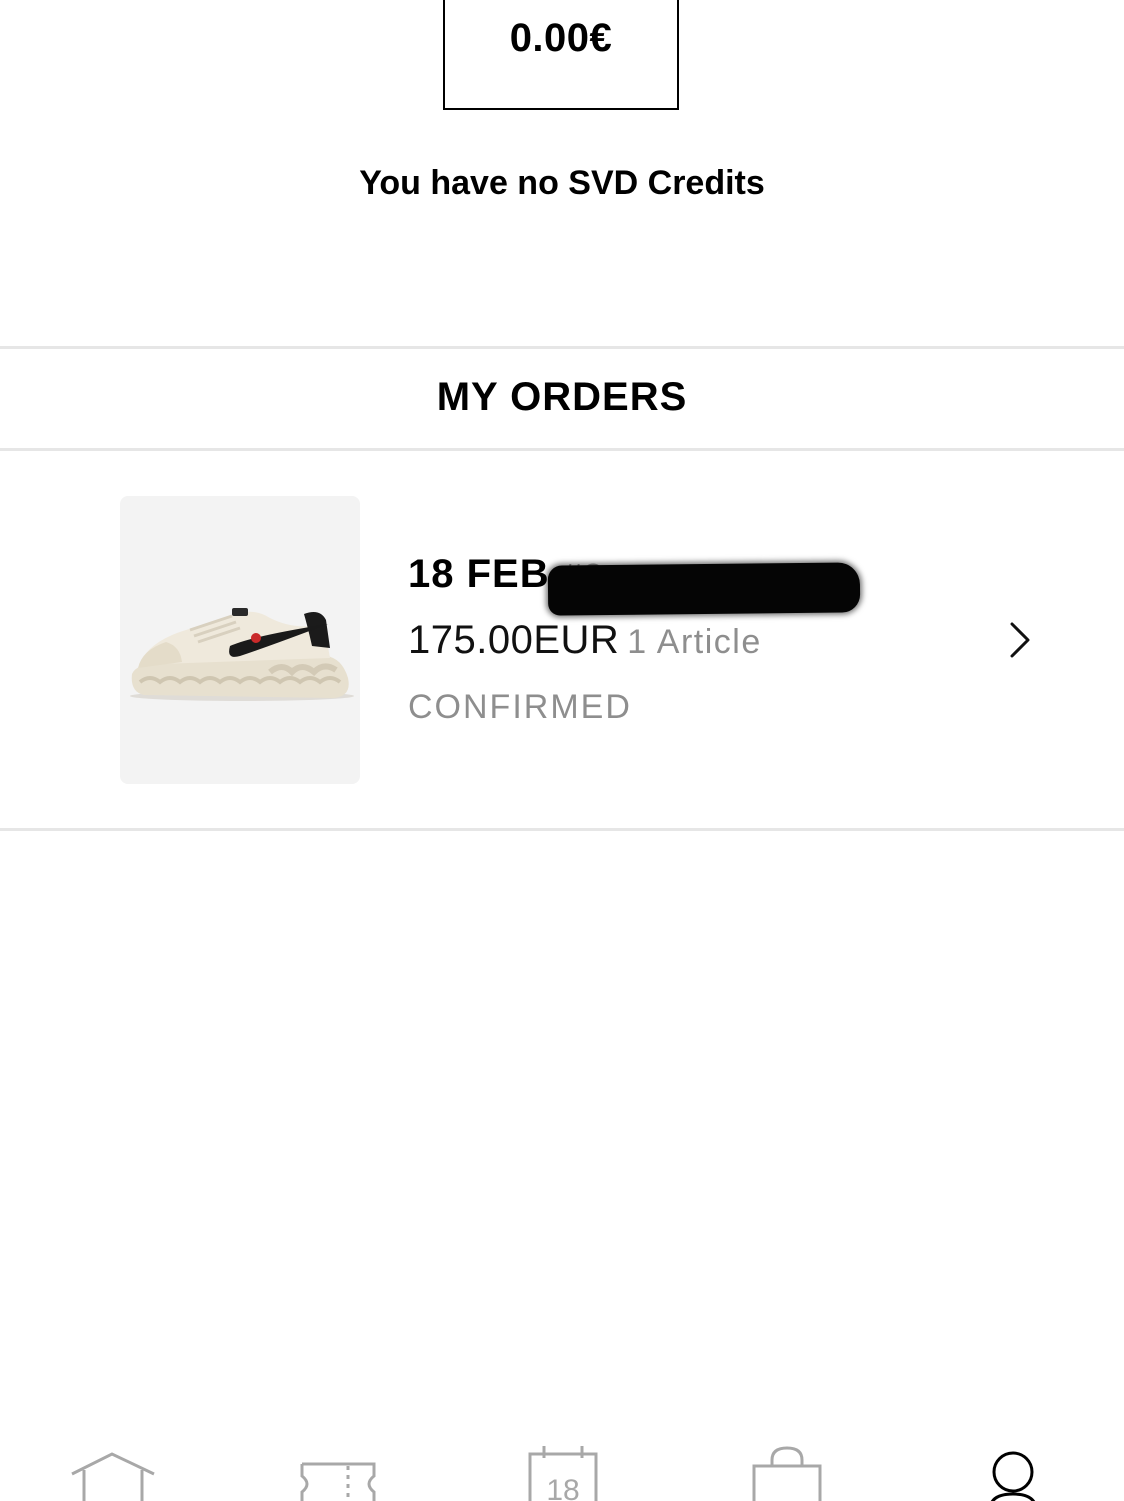 The width and height of the screenshot is (1124, 1501). I want to click on home-icon, so click(113, 1476).